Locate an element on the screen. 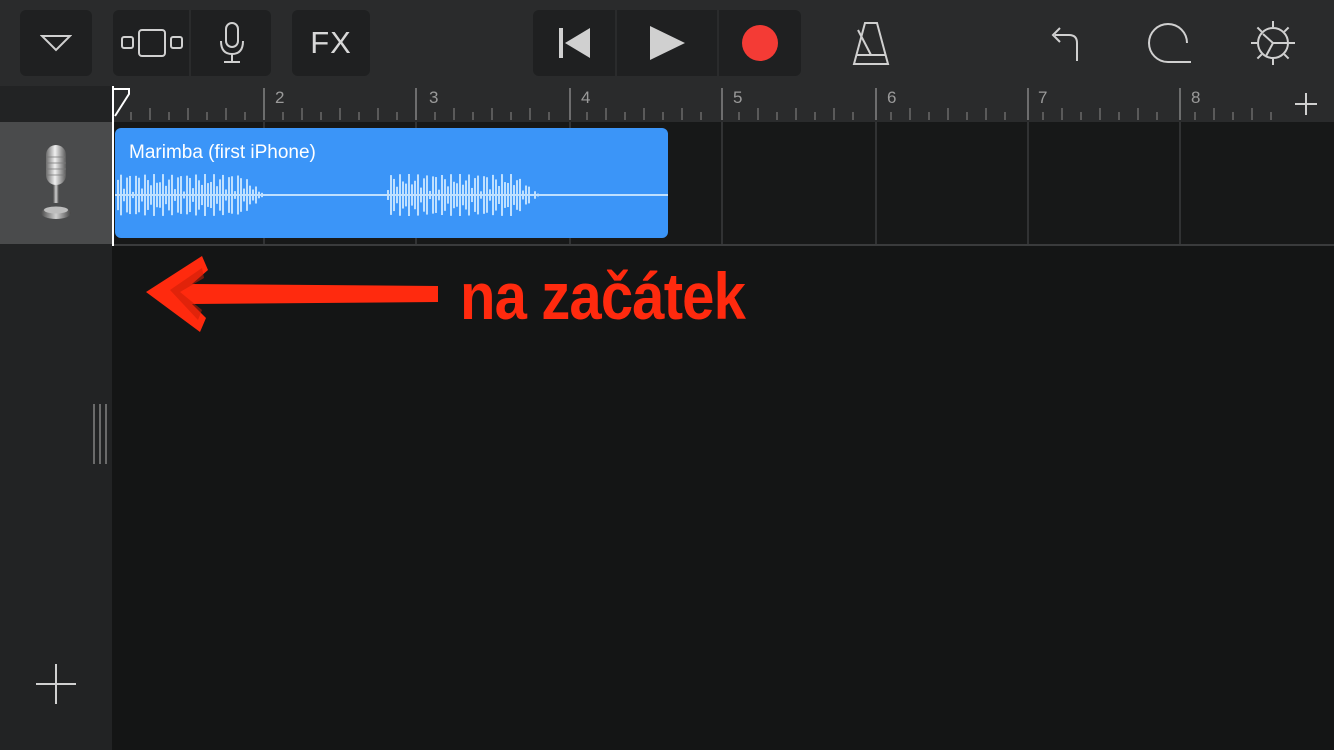 Image resolution: width=1334 pixels, height=750 pixels. playhead-handle-icon is located at coordinates (122, 104).